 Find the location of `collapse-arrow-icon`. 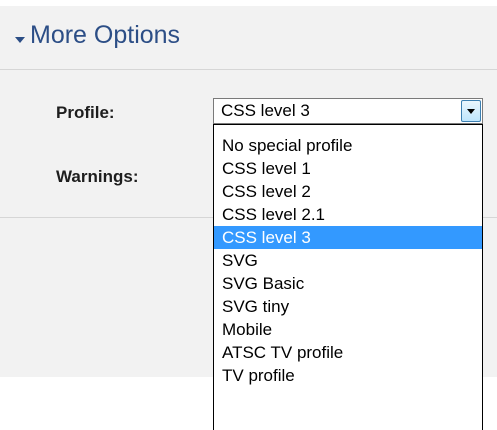

collapse-arrow-icon is located at coordinates (20, 40).